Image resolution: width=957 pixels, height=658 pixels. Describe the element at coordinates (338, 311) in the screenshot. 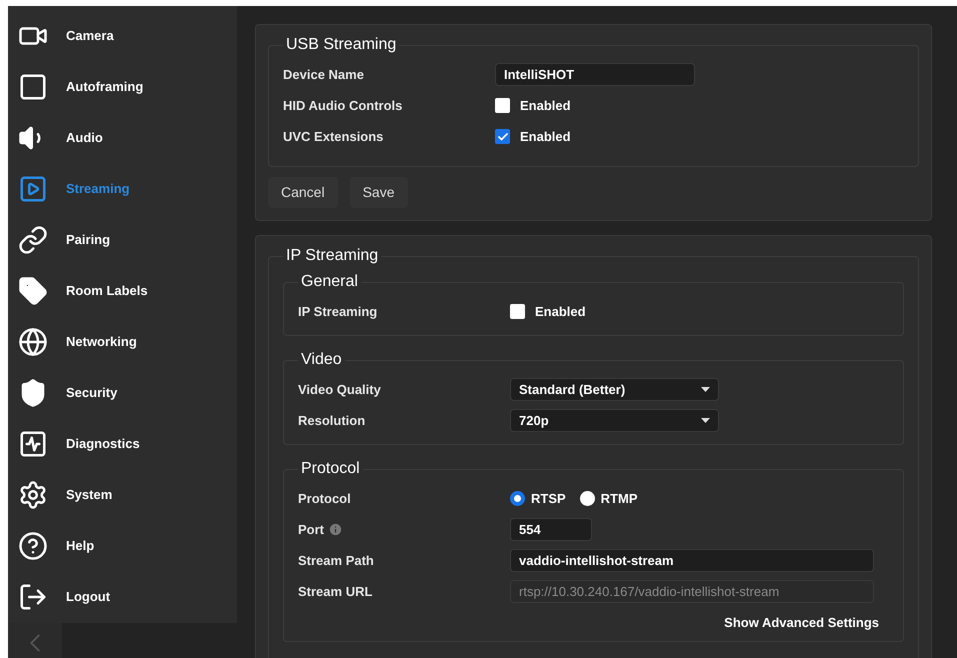

I see `field-label: IP Streaming` at that location.